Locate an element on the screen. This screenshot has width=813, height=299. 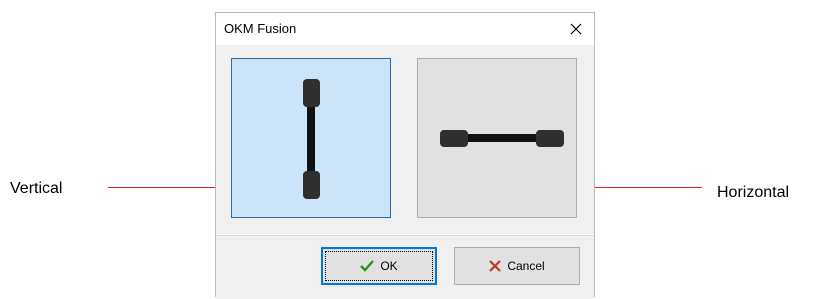
ok-button: OK is located at coordinates (379, 266).